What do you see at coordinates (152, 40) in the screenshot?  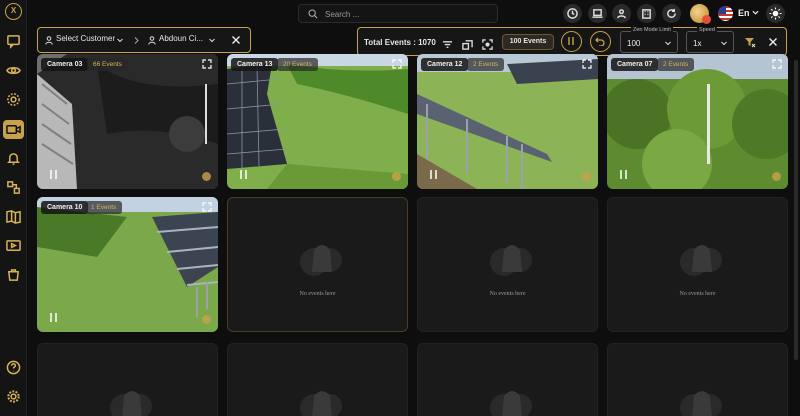 I see `user-icon` at bounding box center [152, 40].